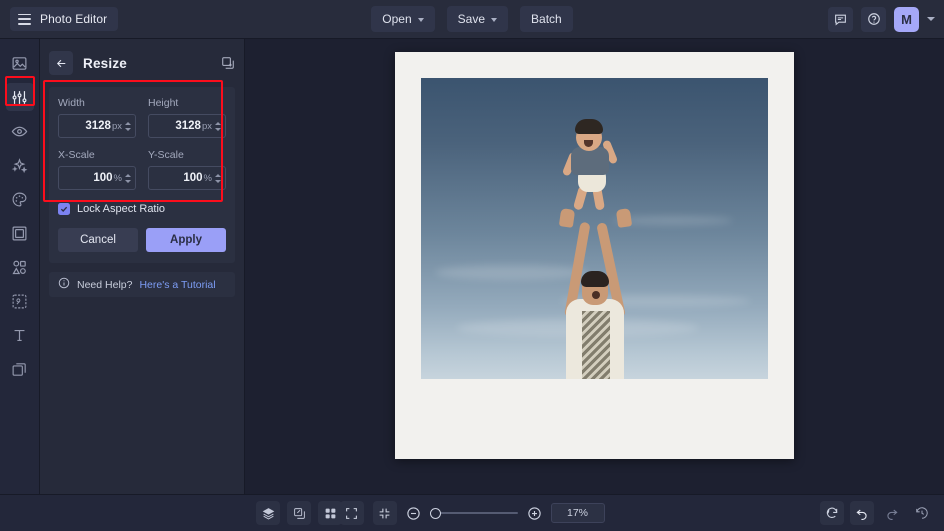 The width and height of the screenshot is (944, 531). What do you see at coordinates (193, 178) in the screenshot?
I see `yscale-value: 100` at bounding box center [193, 178].